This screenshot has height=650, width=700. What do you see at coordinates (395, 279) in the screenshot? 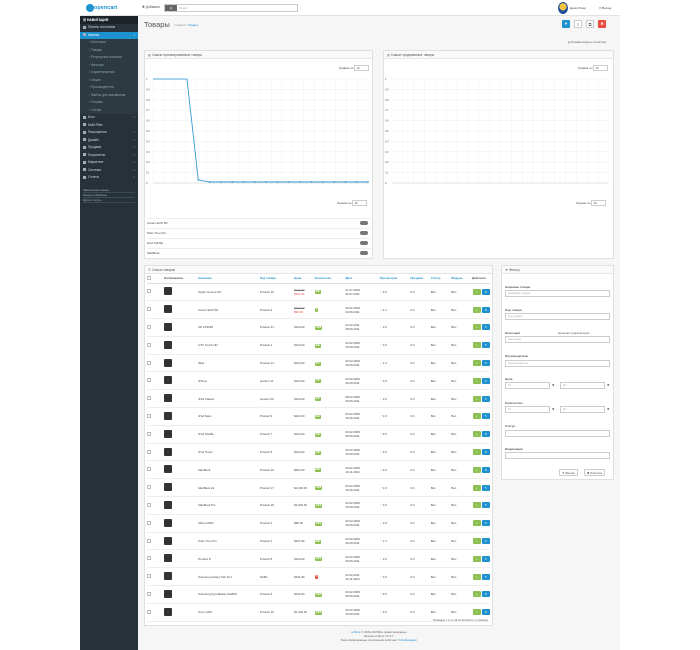
I see `column-header: Просмотров` at bounding box center [395, 279].